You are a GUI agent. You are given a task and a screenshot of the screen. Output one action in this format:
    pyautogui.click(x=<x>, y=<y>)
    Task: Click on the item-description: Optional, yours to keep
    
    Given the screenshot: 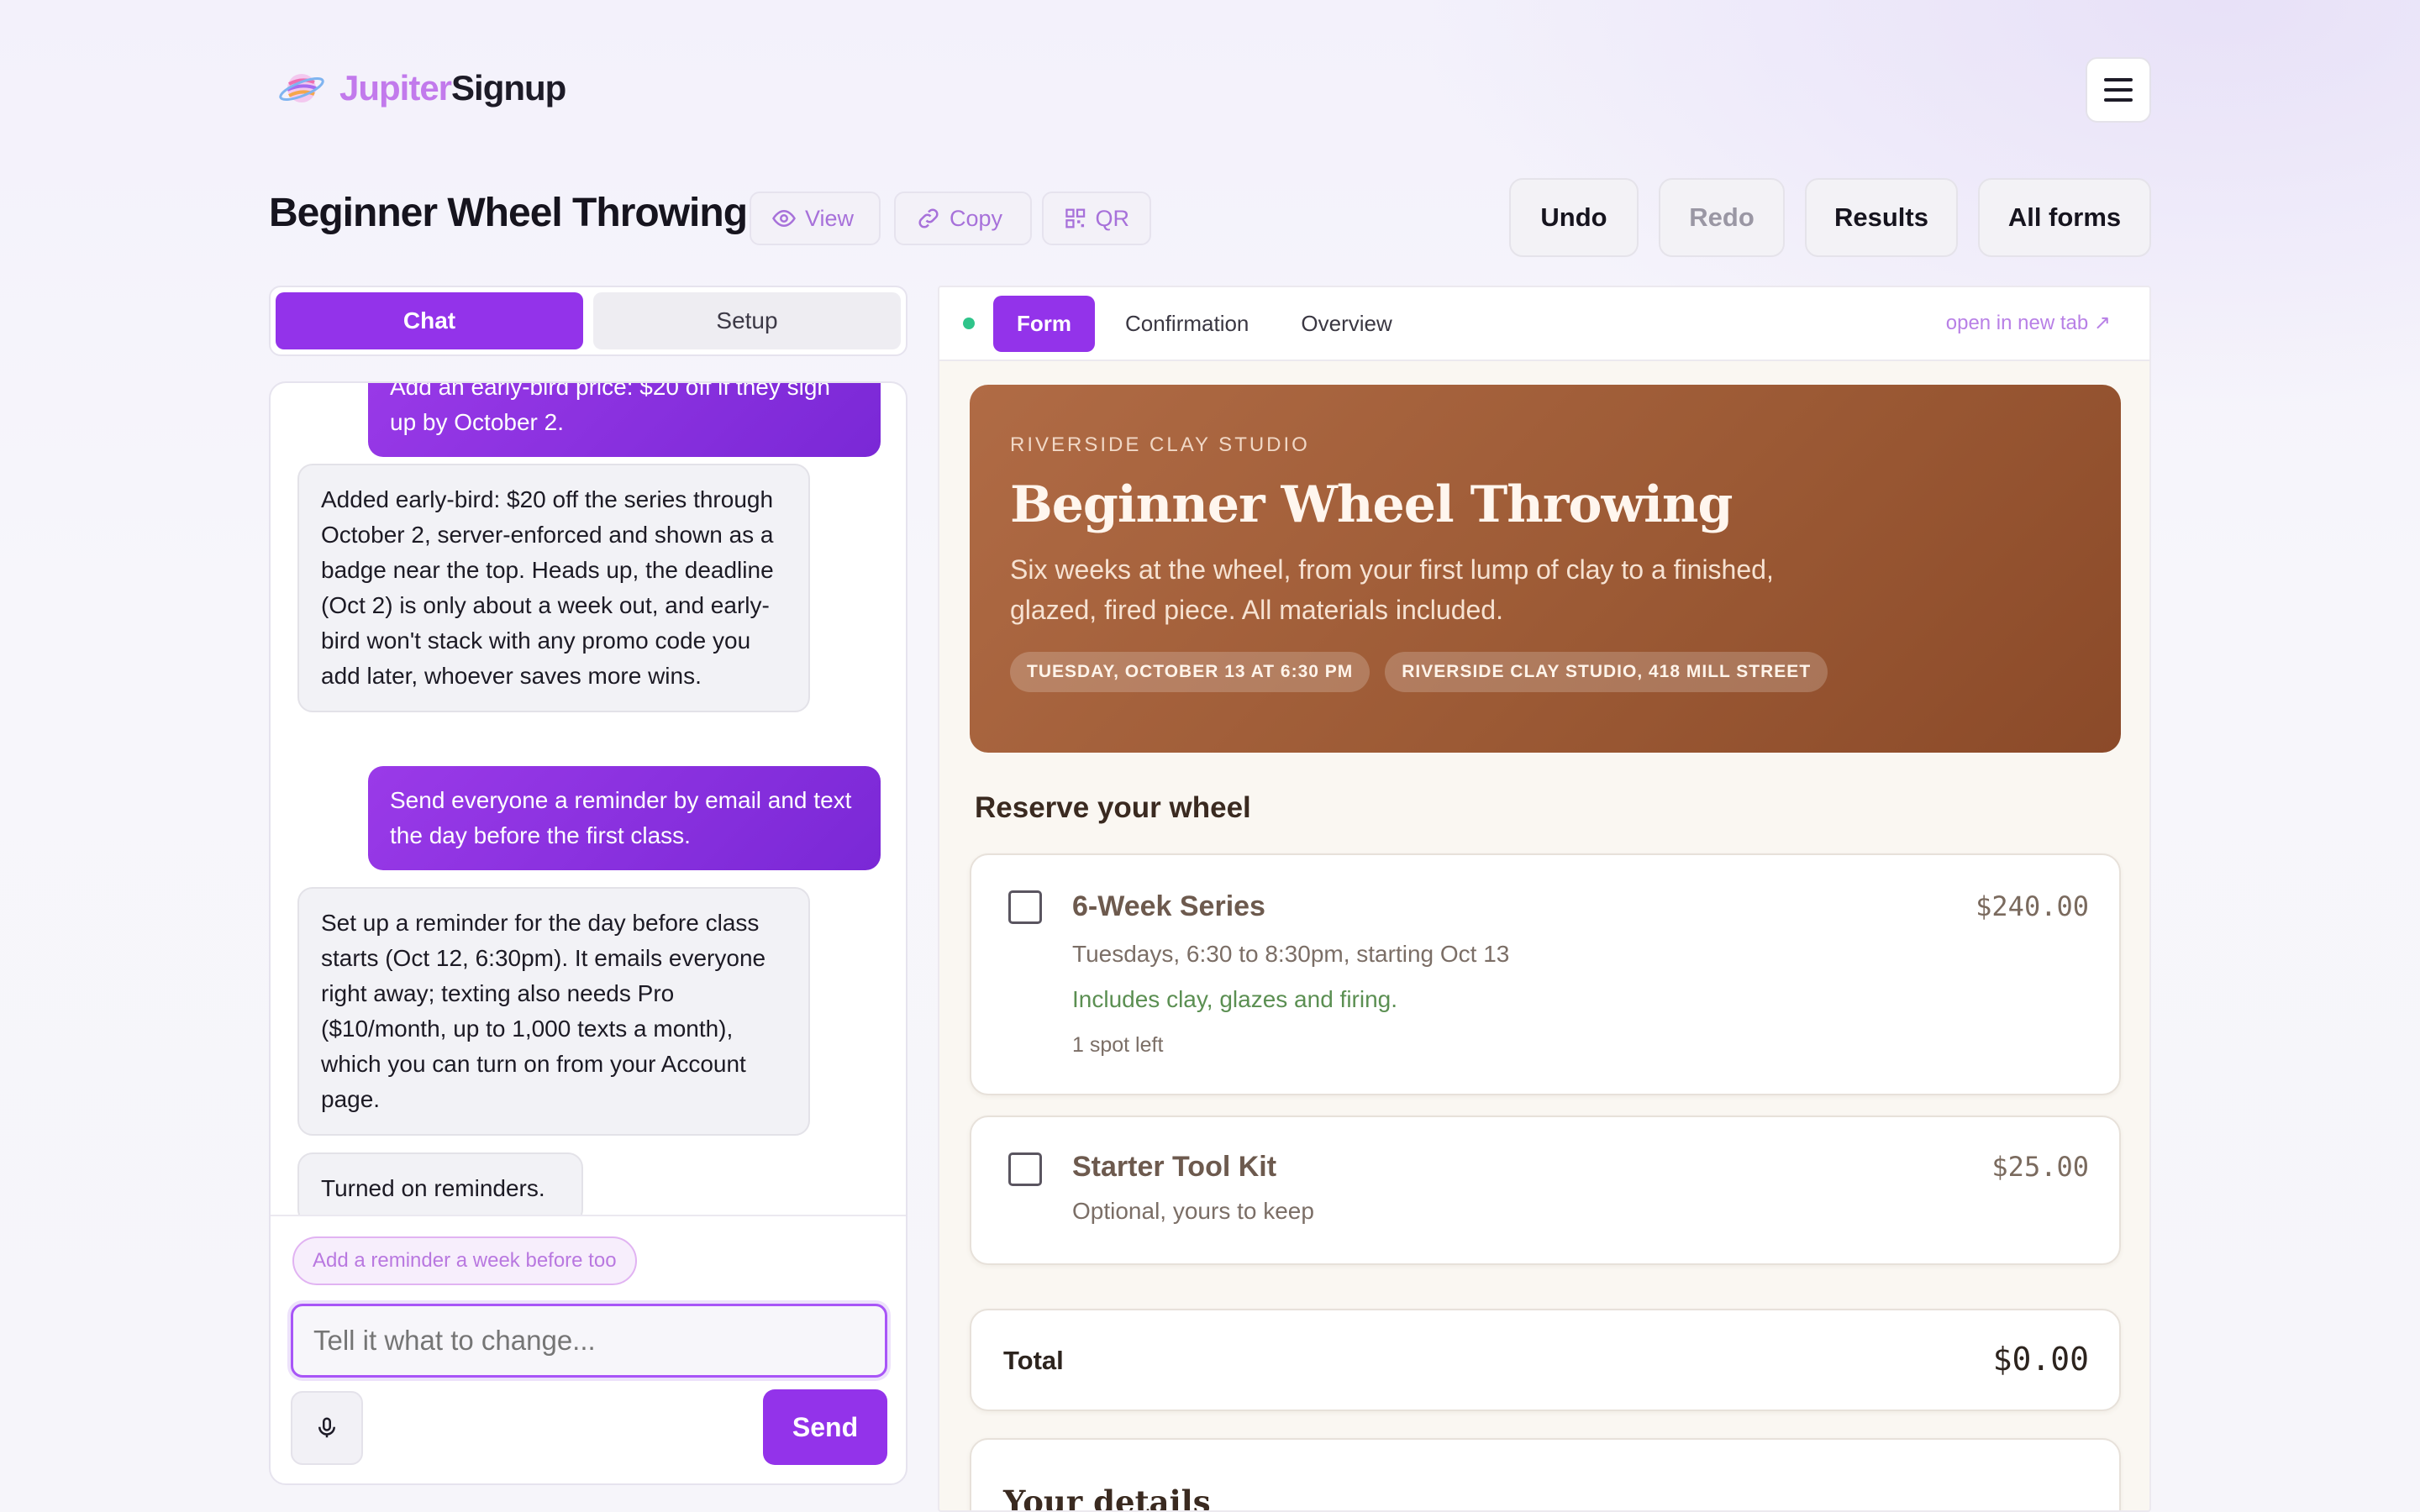 What is the action you would take?
    pyautogui.click(x=1193, y=1211)
    